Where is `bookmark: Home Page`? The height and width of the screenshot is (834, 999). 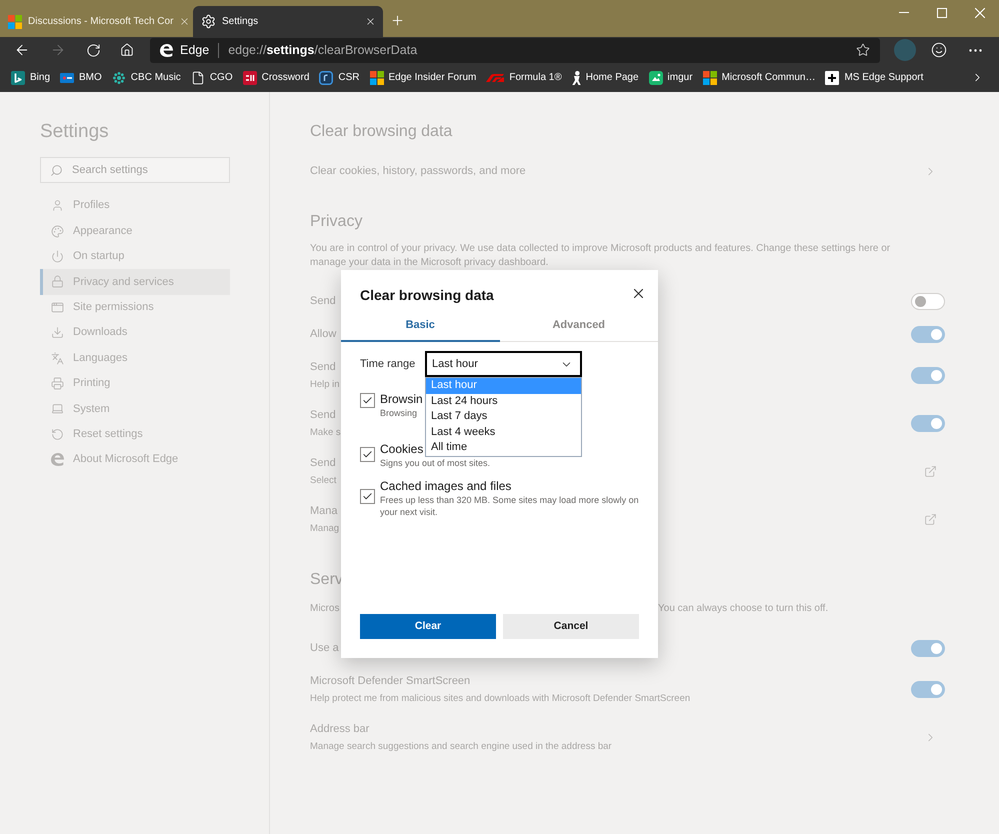 bookmark: Home Page is located at coordinates (605, 78).